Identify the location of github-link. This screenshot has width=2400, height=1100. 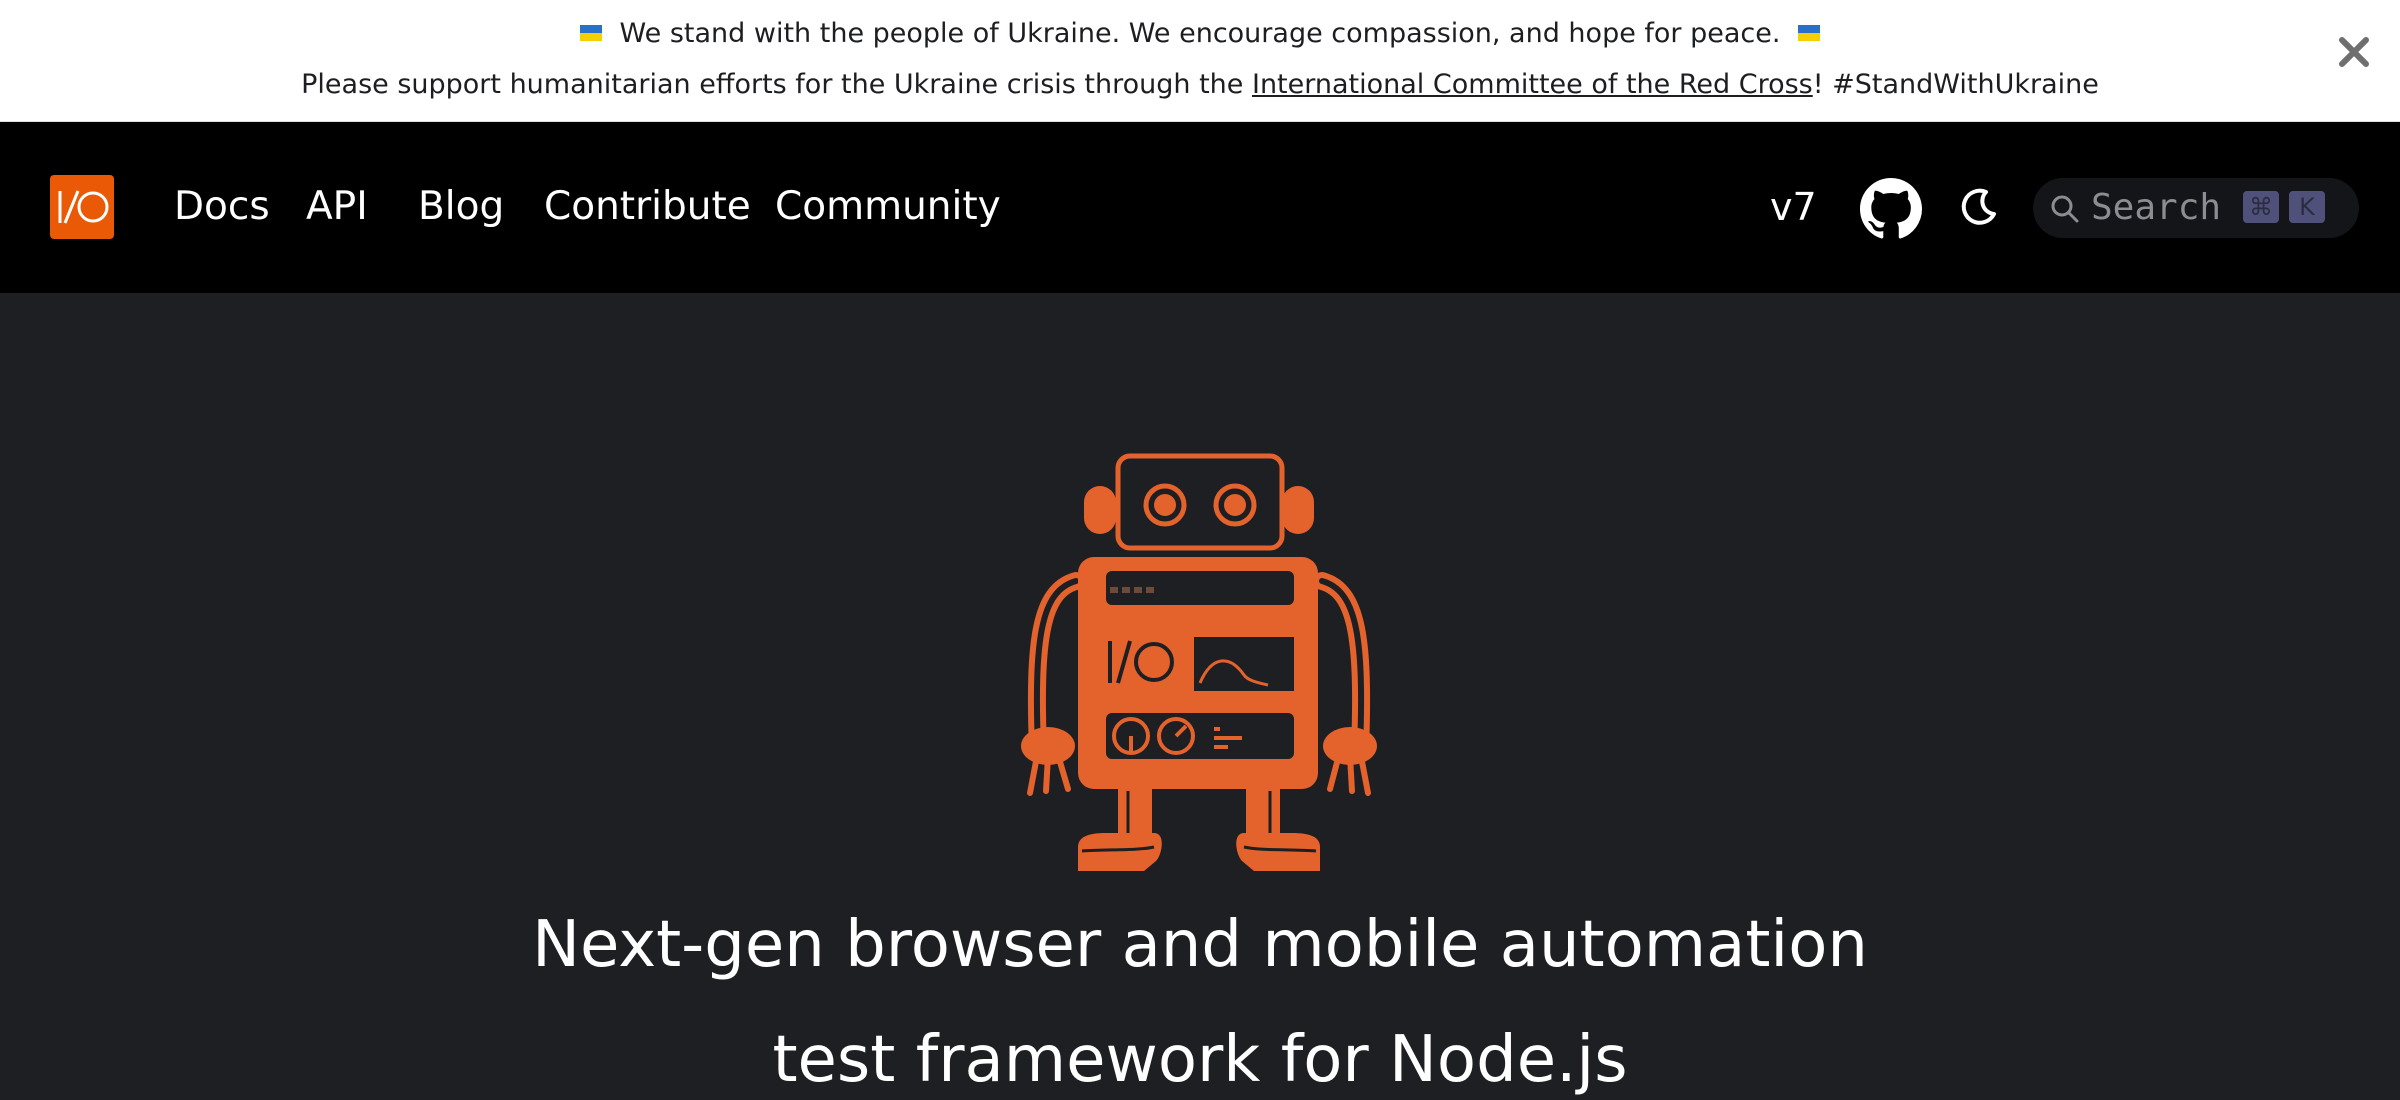
(1891, 209).